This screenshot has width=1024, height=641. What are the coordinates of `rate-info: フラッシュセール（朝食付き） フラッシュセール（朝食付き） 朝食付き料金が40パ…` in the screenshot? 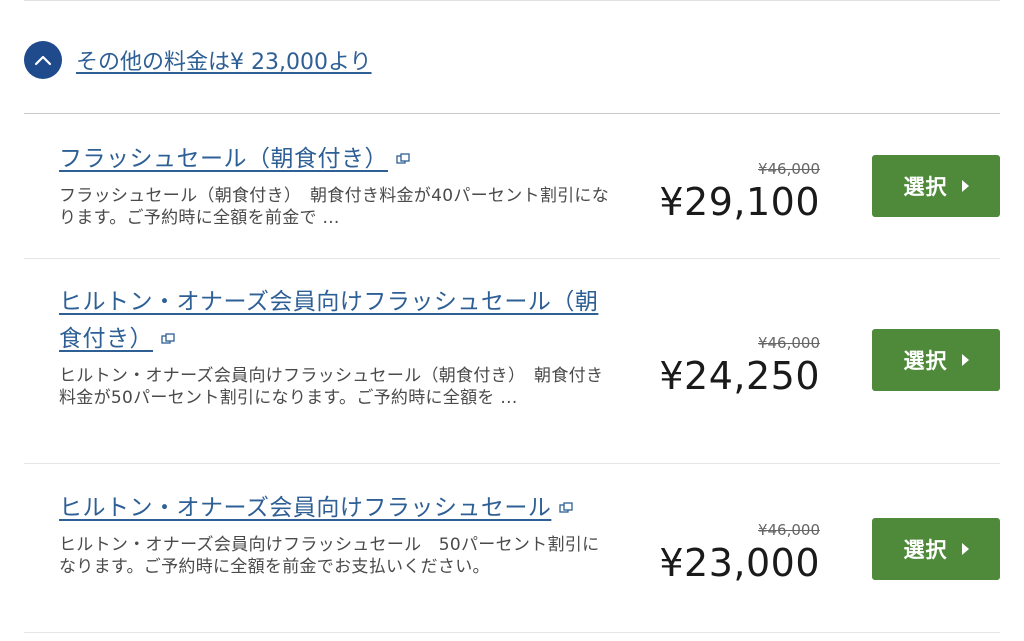 It's located at (336, 184).